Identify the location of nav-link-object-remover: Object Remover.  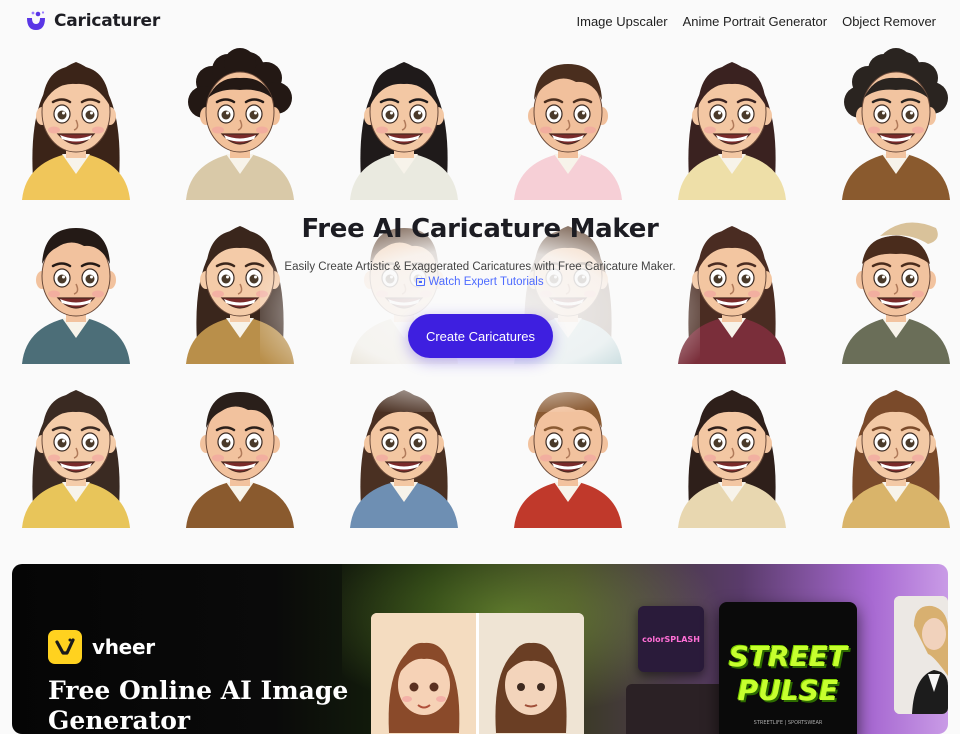
(889, 21).